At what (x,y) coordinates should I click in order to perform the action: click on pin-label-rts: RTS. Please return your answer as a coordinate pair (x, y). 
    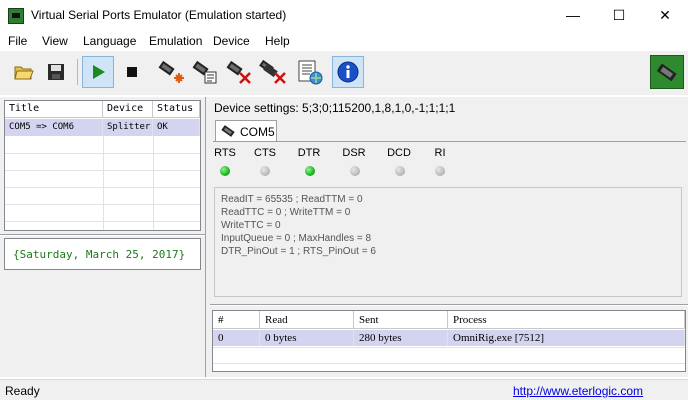
    Looking at the image, I should click on (225, 153).